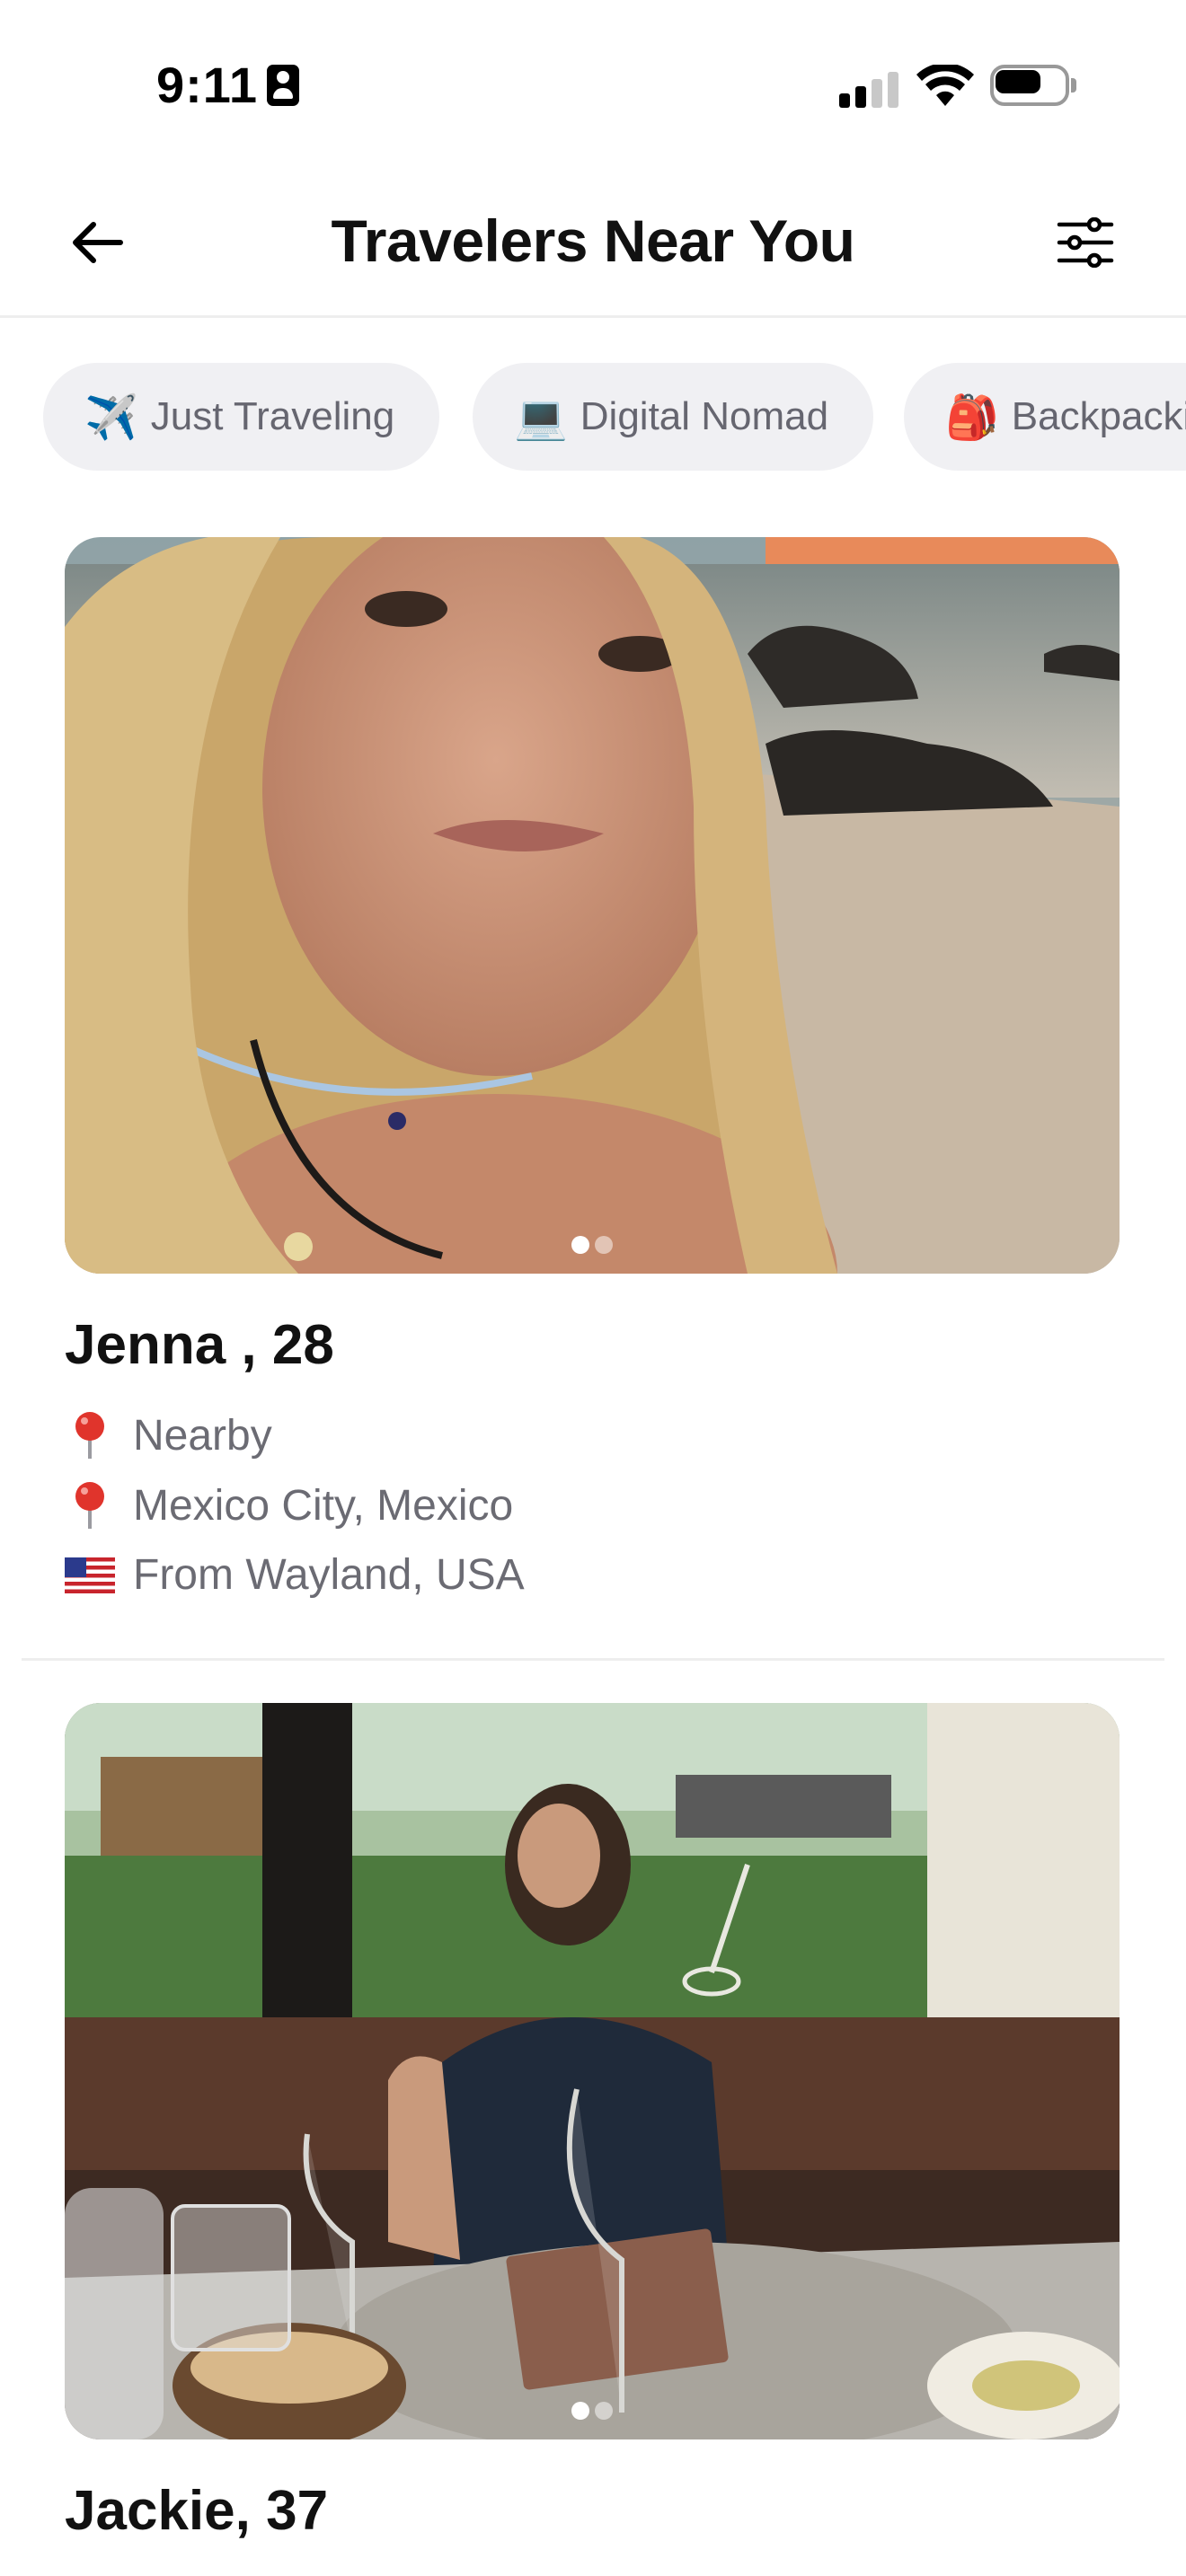 The width and height of the screenshot is (1186, 2576). Describe the element at coordinates (972, 417) in the screenshot. I see `backpack-icon: 🎒` at that location.